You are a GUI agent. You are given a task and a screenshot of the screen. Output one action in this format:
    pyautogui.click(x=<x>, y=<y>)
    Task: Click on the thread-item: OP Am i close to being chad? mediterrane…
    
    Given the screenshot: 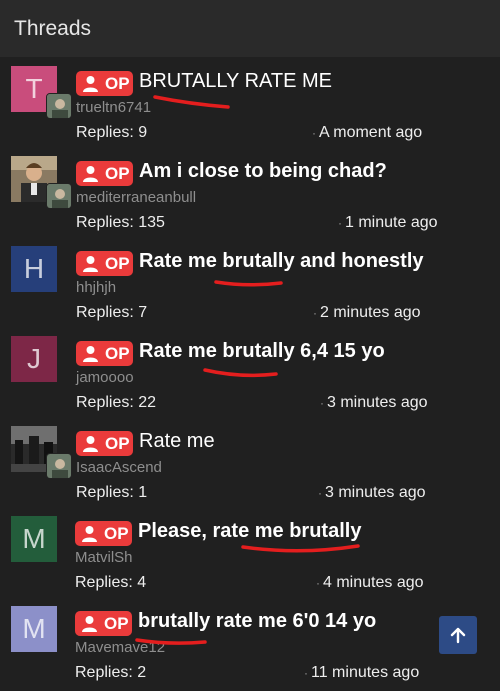 What is the action you would take?
    pyautogui.click(x=250, y=196)
    